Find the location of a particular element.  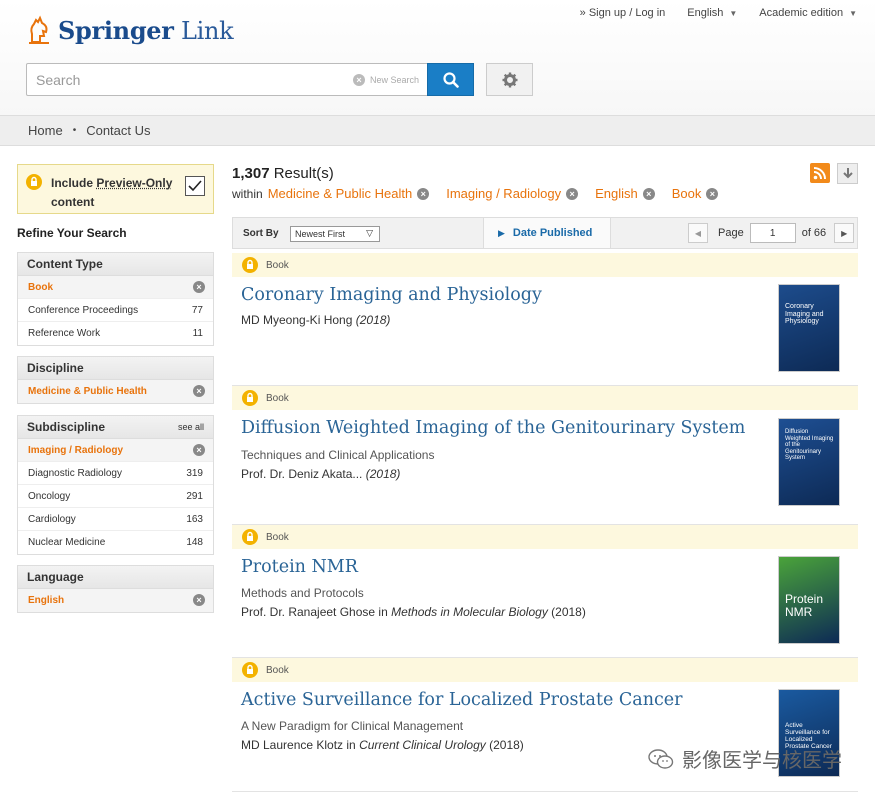

facet-selected-subdiscipline: Imaging / Radiology × is located at coordinates (115, 450).